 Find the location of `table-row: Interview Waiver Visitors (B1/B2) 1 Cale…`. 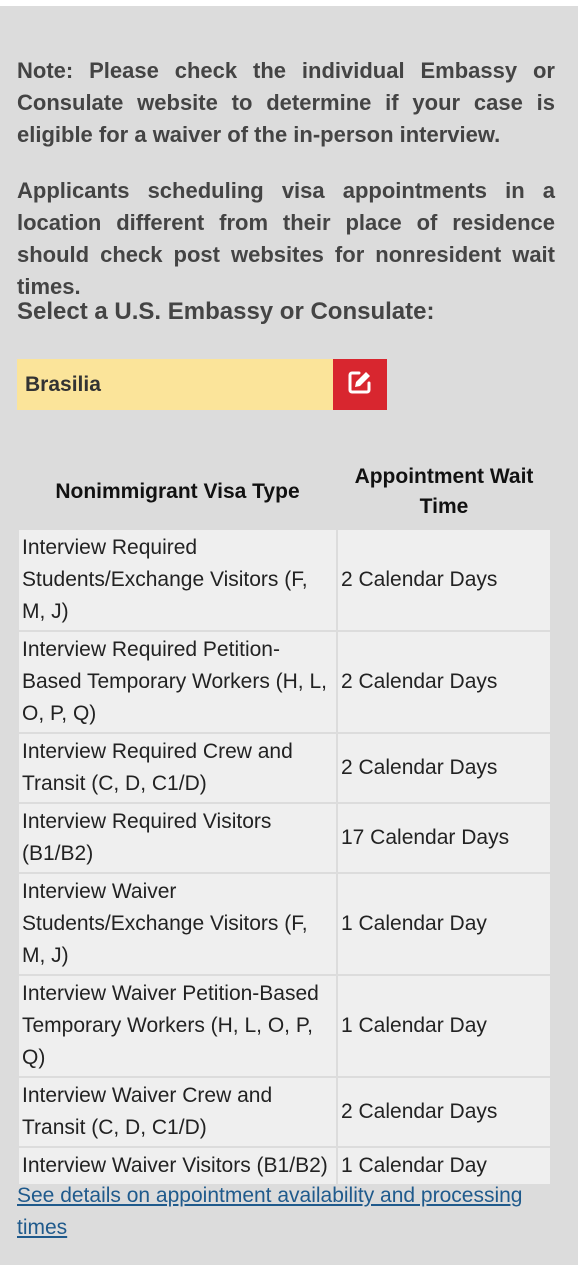

table-row: Interview Waiver Visitors (B1/B2) 1 Cale… is located at coordinates (284, 1166).